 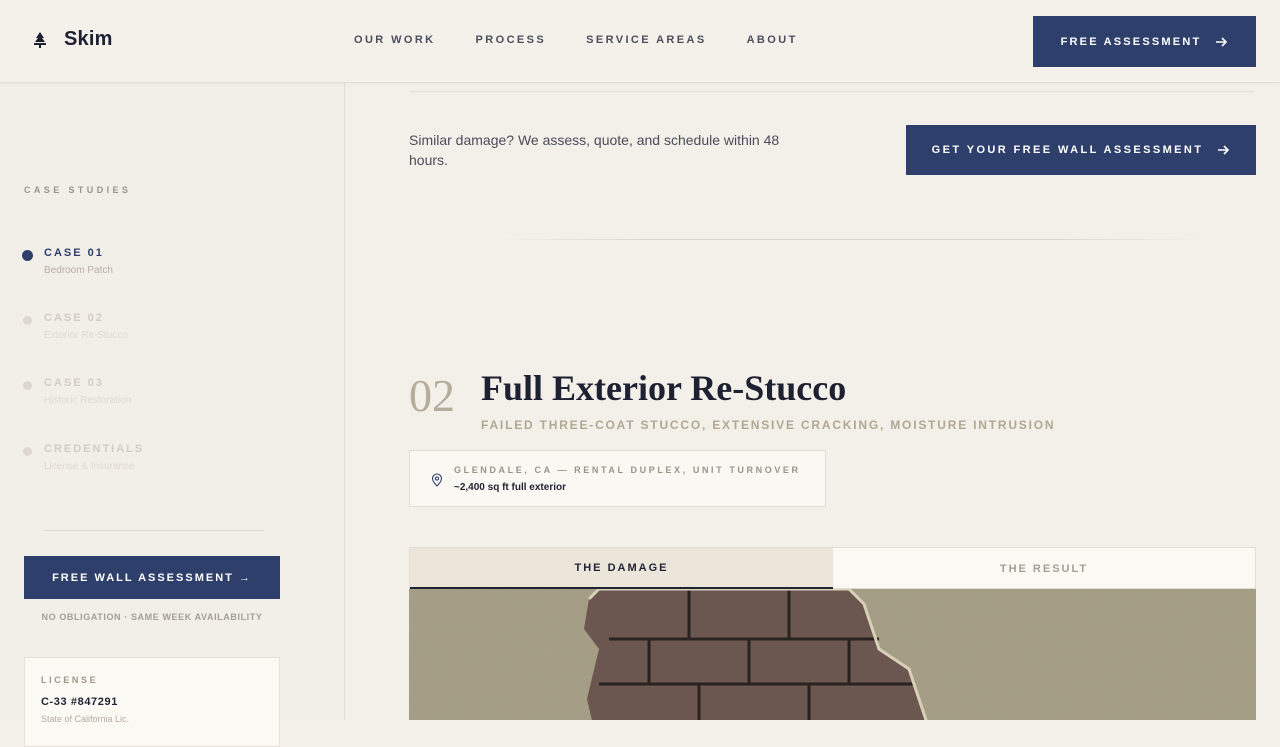 What do you see at coordinates (1131, 41) in the screenshot?
I see `free-assessment-label: FREE ASSESSMENT` at bounding box center [1131, 41].